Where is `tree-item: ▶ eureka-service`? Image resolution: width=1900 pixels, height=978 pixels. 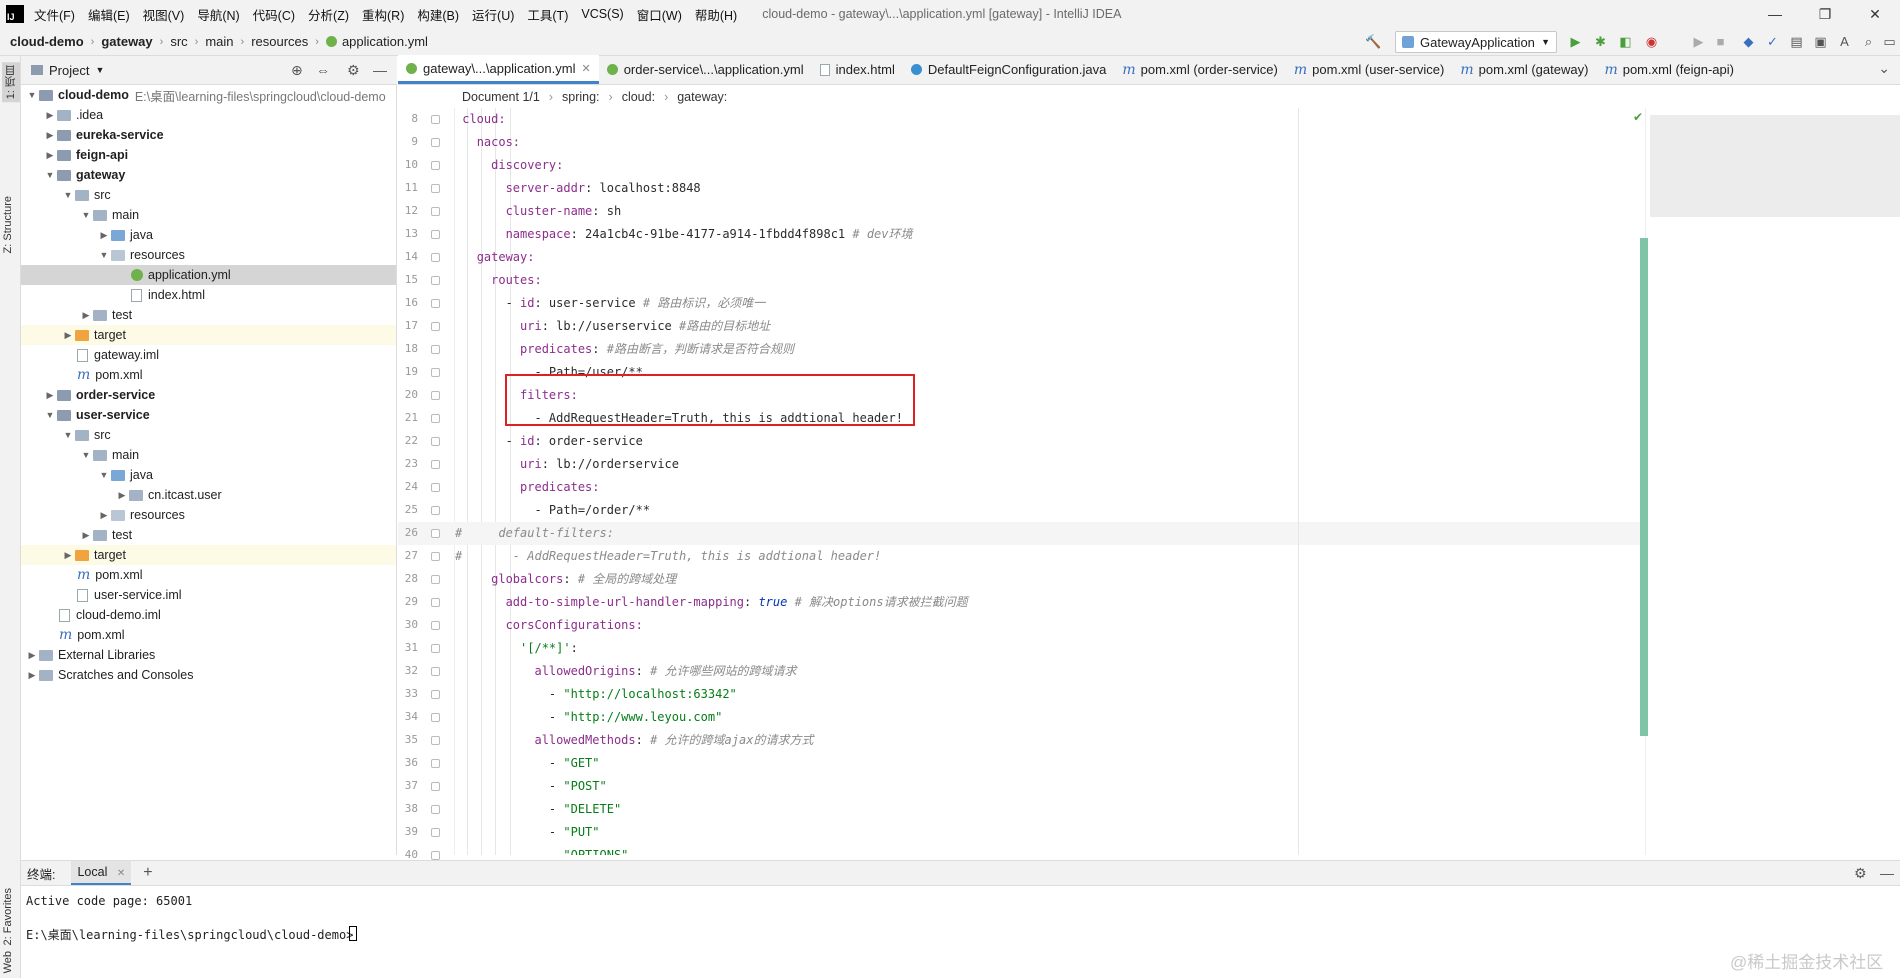
tree-item: ▶ eureka-service is located at coordinates (208, 135).